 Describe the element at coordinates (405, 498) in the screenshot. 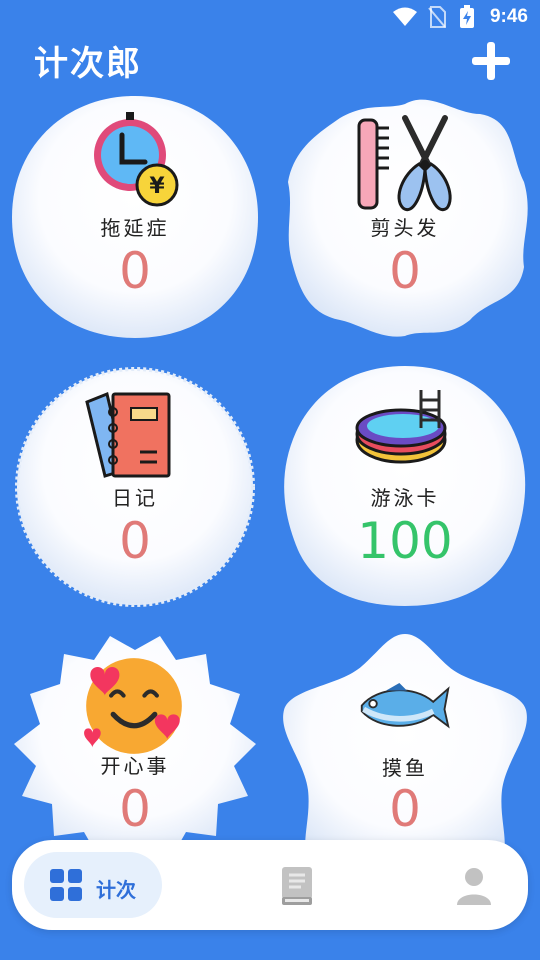

I see `counter-name: 游泳卡` at that location.